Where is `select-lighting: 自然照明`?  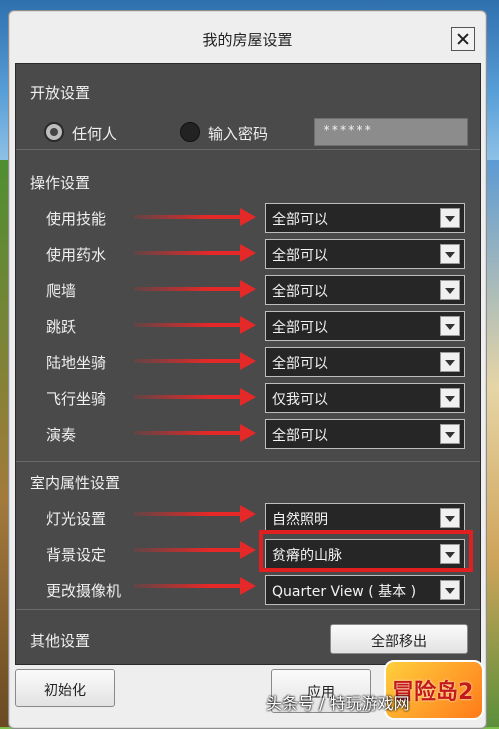 select-lighting: 自然照明 is located at coordinates (365, 518).